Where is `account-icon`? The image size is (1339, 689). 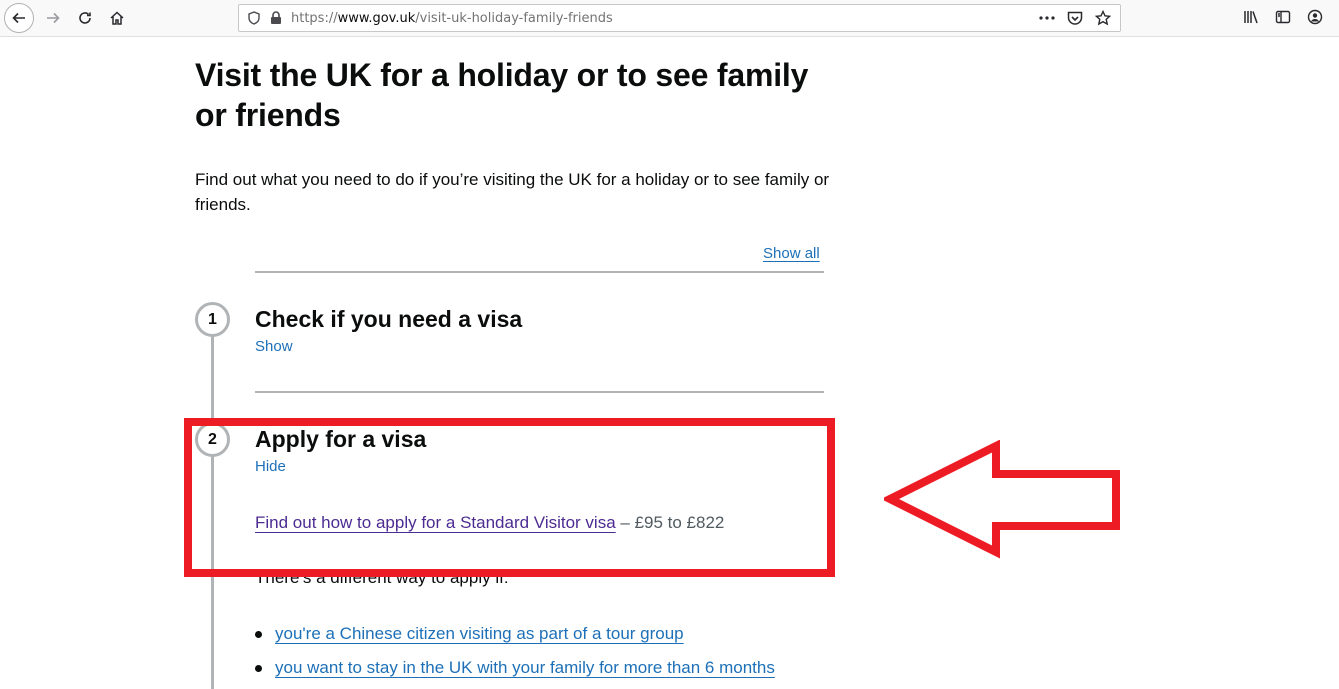 account-icon is located at coordinates (1315, 17).